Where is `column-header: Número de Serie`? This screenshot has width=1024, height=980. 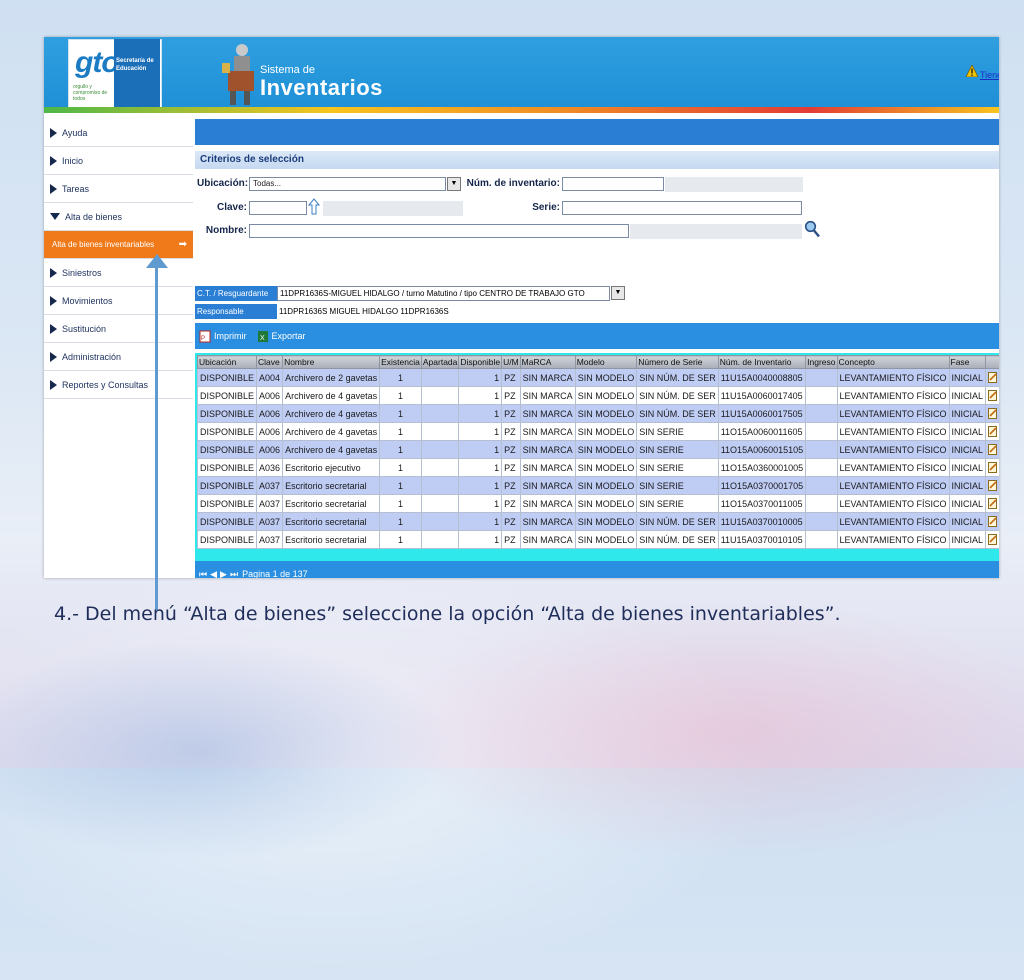
column-header: Número de Serie is located at coordinates (677, 362).